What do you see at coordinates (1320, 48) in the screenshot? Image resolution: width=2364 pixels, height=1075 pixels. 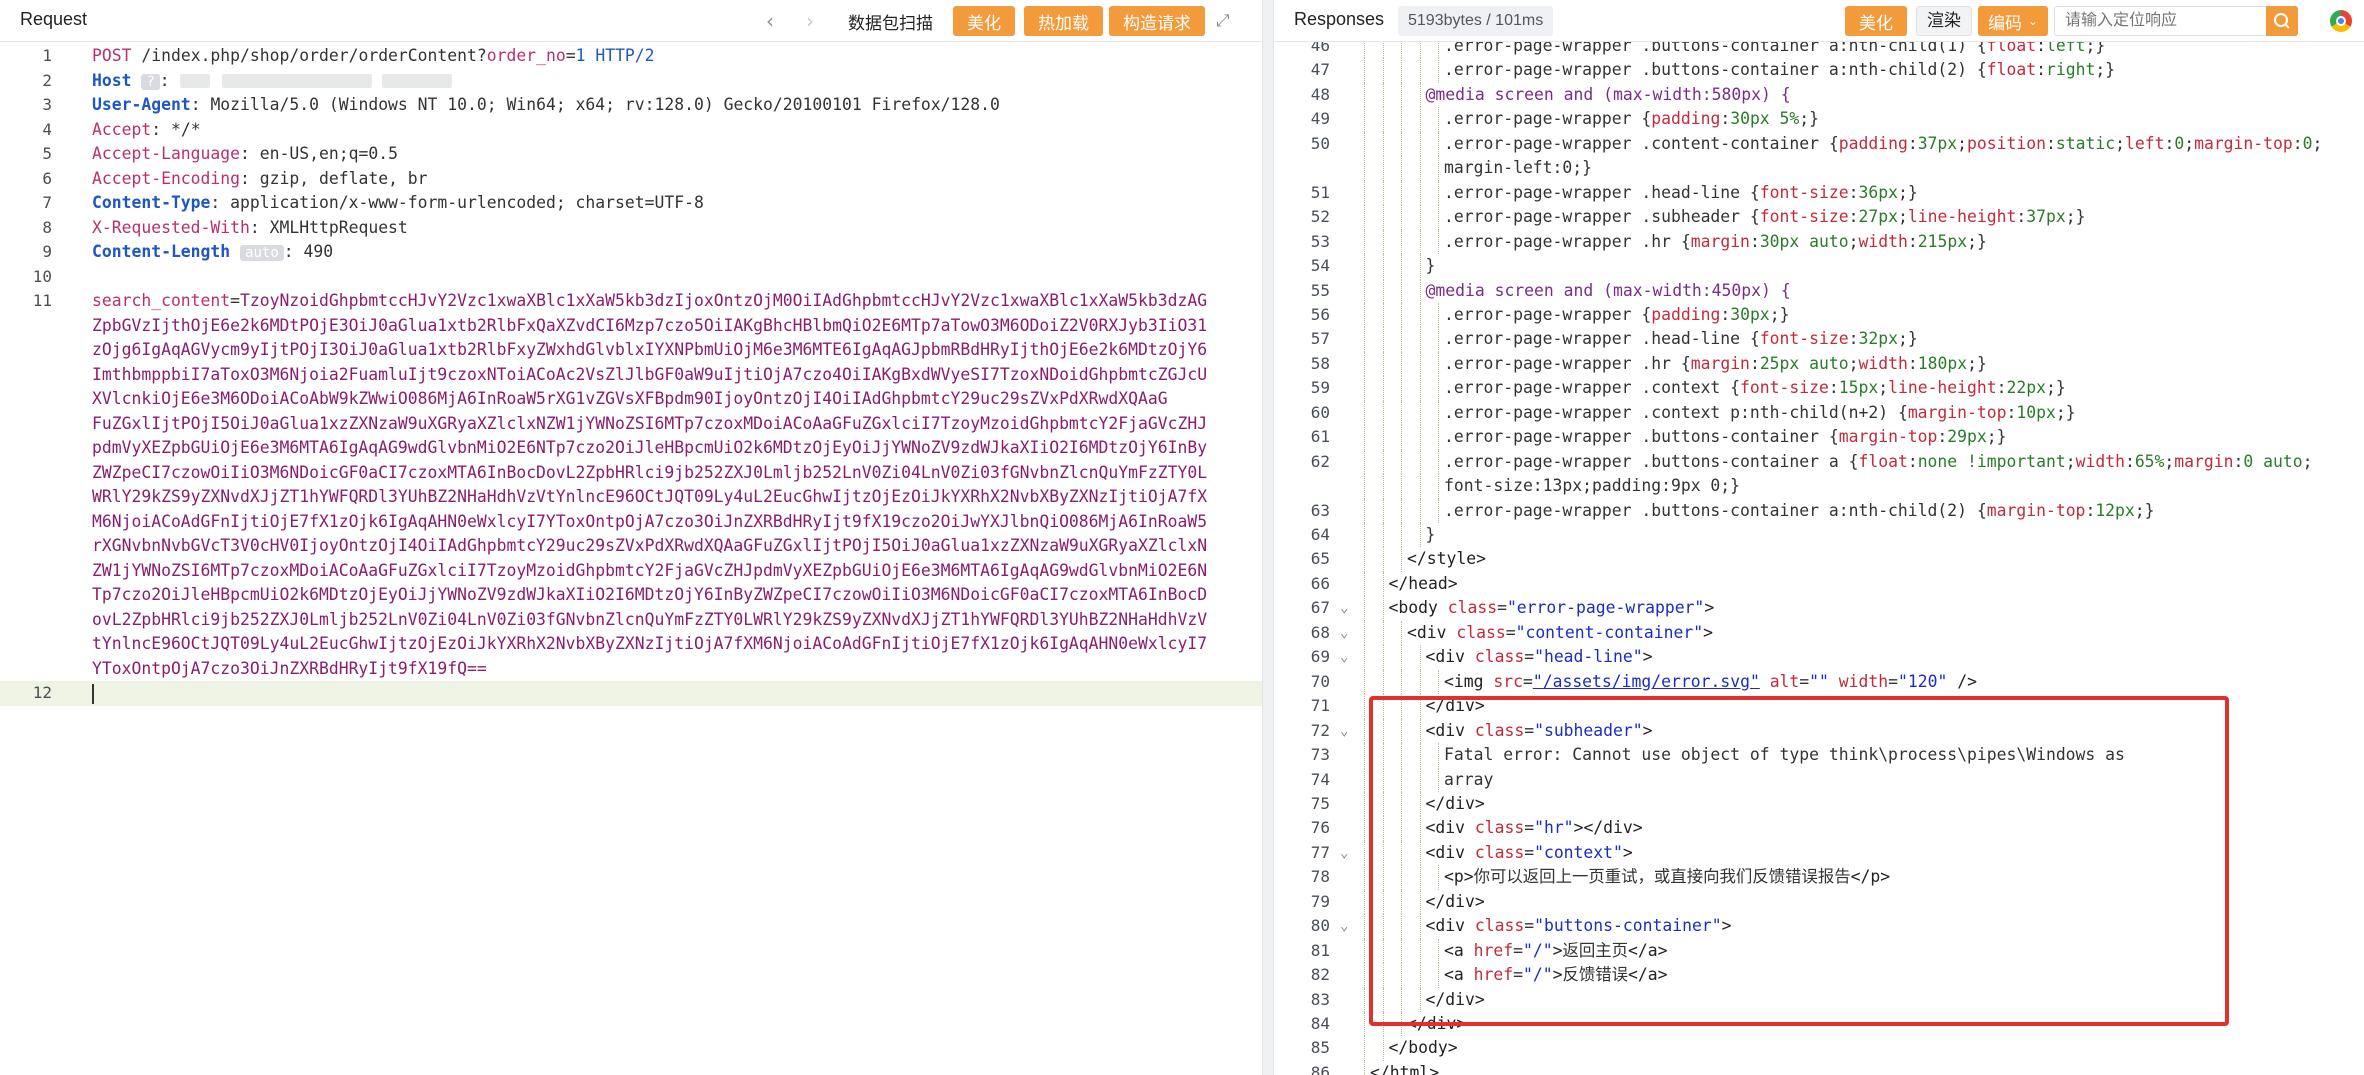 I see `line-number: 46` at bounding box center [1320, 48].